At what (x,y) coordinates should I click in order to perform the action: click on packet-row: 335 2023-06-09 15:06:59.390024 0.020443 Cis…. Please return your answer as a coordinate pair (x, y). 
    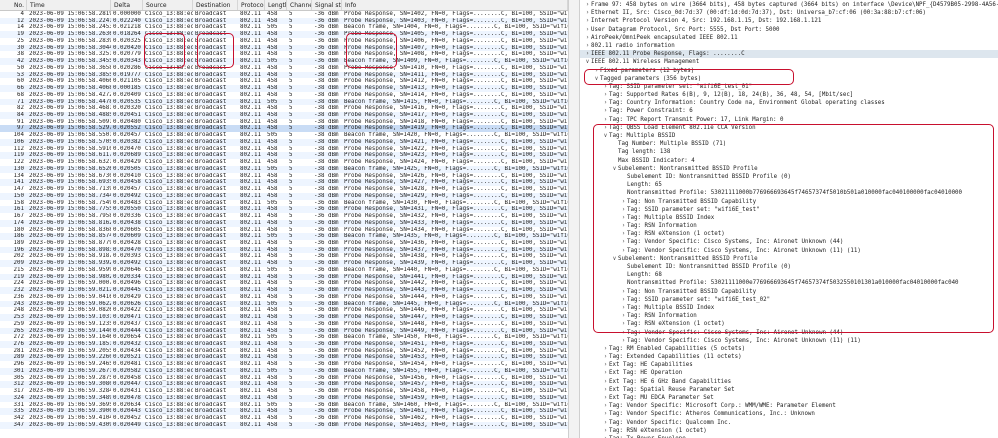
    Looking at the image, I should click on (284, 412).